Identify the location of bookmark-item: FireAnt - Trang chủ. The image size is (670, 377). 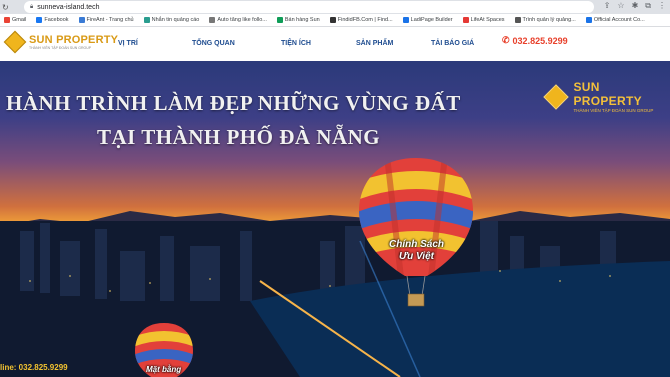
(106, 20).